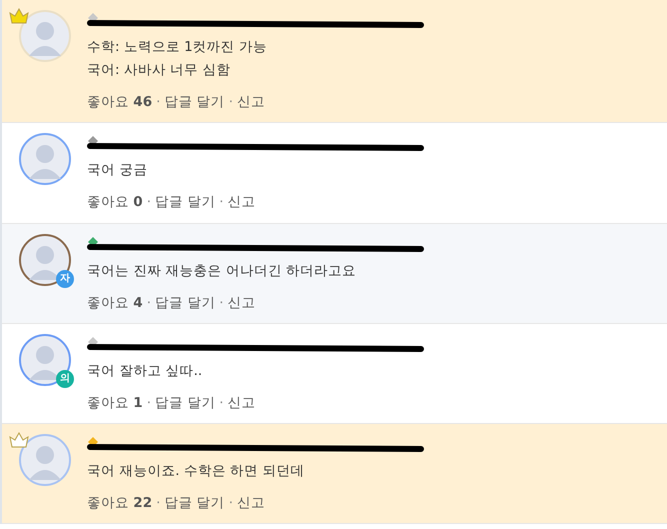 The height and width of the screenshot is (529, 667). What do you see at coordinates (145, 371) in the screenshot?
I see `comment-text: 국어 잘하고 싶따..` at bounding box center [145, 371].